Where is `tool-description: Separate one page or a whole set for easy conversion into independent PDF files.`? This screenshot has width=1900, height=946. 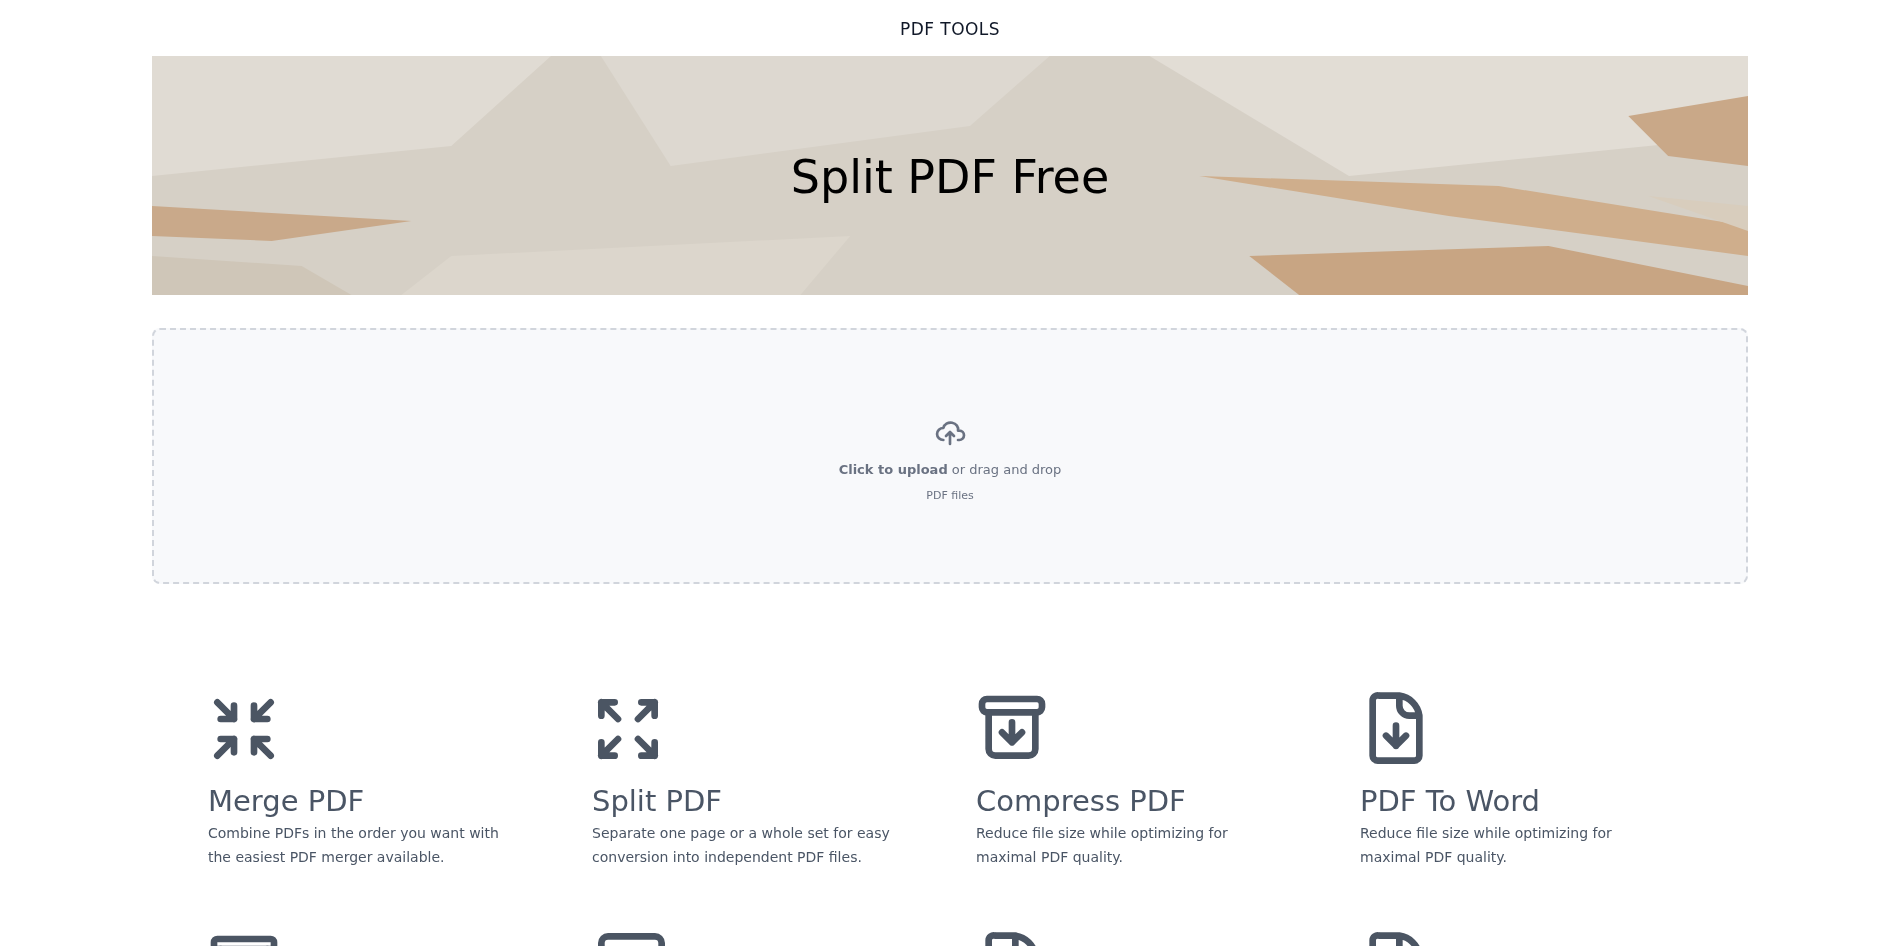
tool-description: Separate one page or a whole set for easy conversion into independent PDF files. is located at coordinates (741, 845).